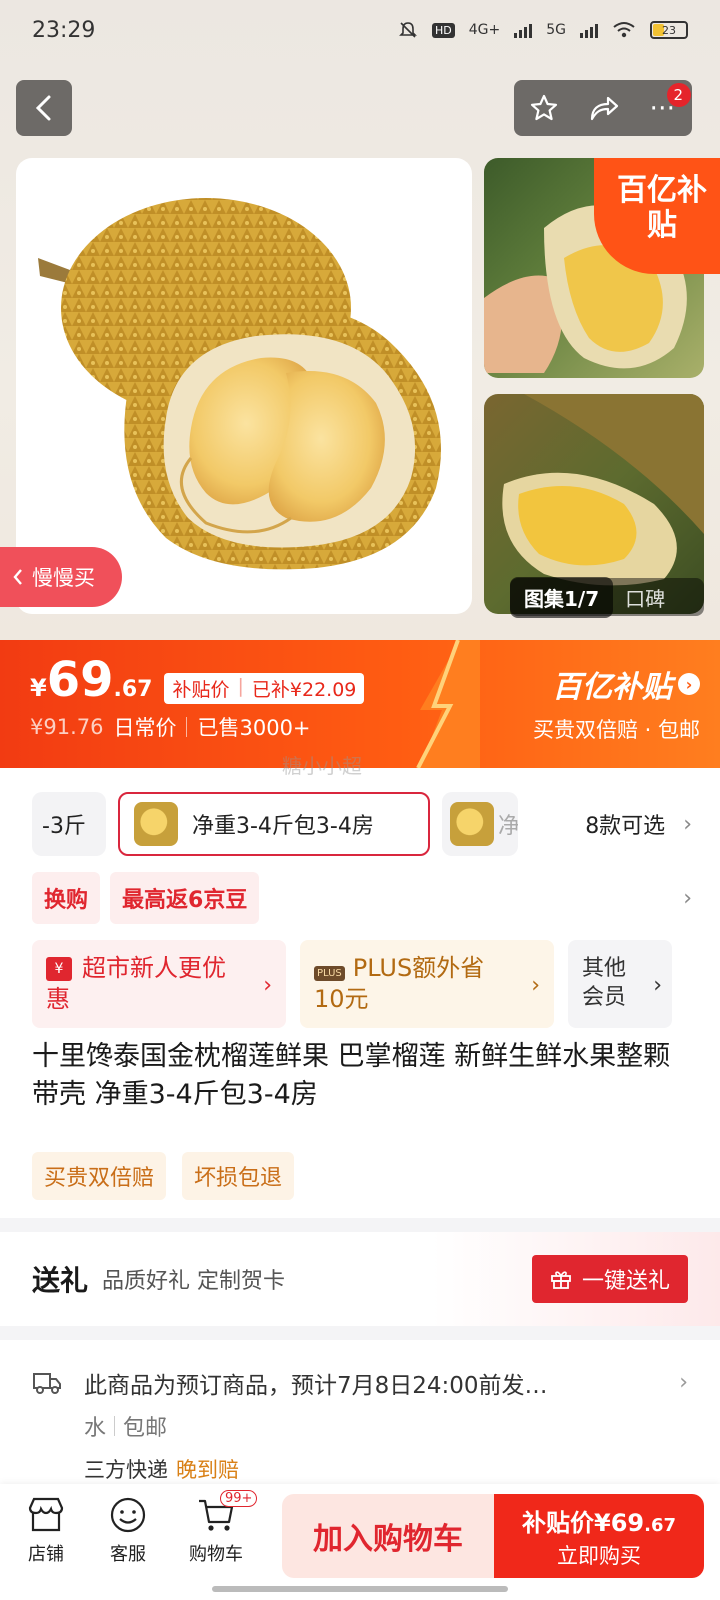  I want to click on slow-buy-button: 慢慢买, so click(61, 577).